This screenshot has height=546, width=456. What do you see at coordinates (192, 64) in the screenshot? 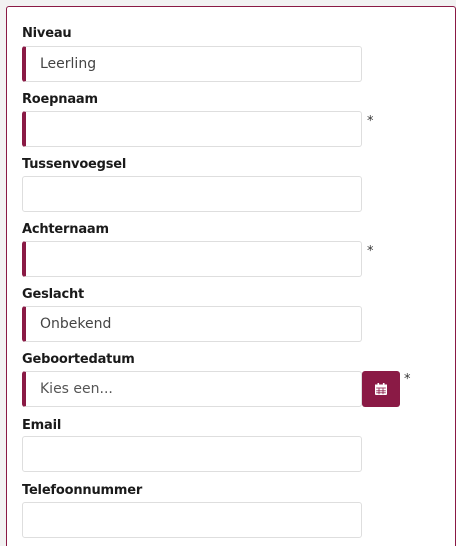
I see `niveau-select: Leerling` at bounding box center [192, 64].